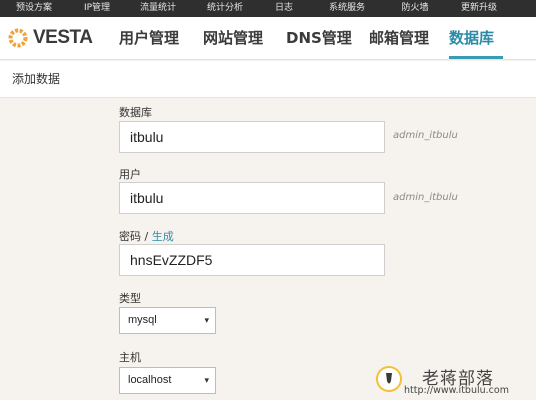  I want to click on topbar-item-updates: 更新升级, so click(479, 8).